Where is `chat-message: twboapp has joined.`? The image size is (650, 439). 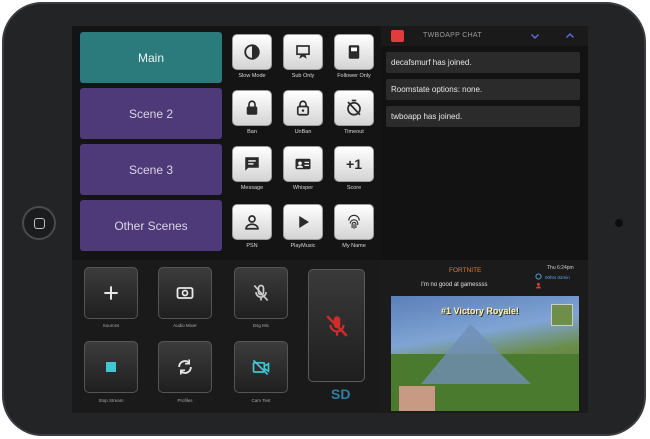 chat-message: twboapp has joined. is located at coordinates (483, 116).